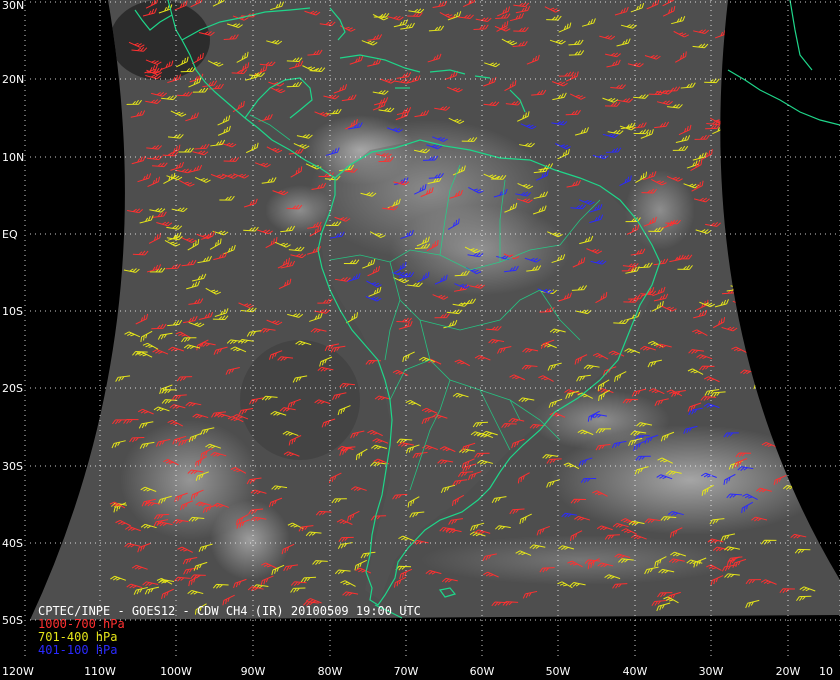  What do you see at coordinates (10, 234) in the screenshot?
I see `latitude-label: EQ` at bounding box center [10, 234].